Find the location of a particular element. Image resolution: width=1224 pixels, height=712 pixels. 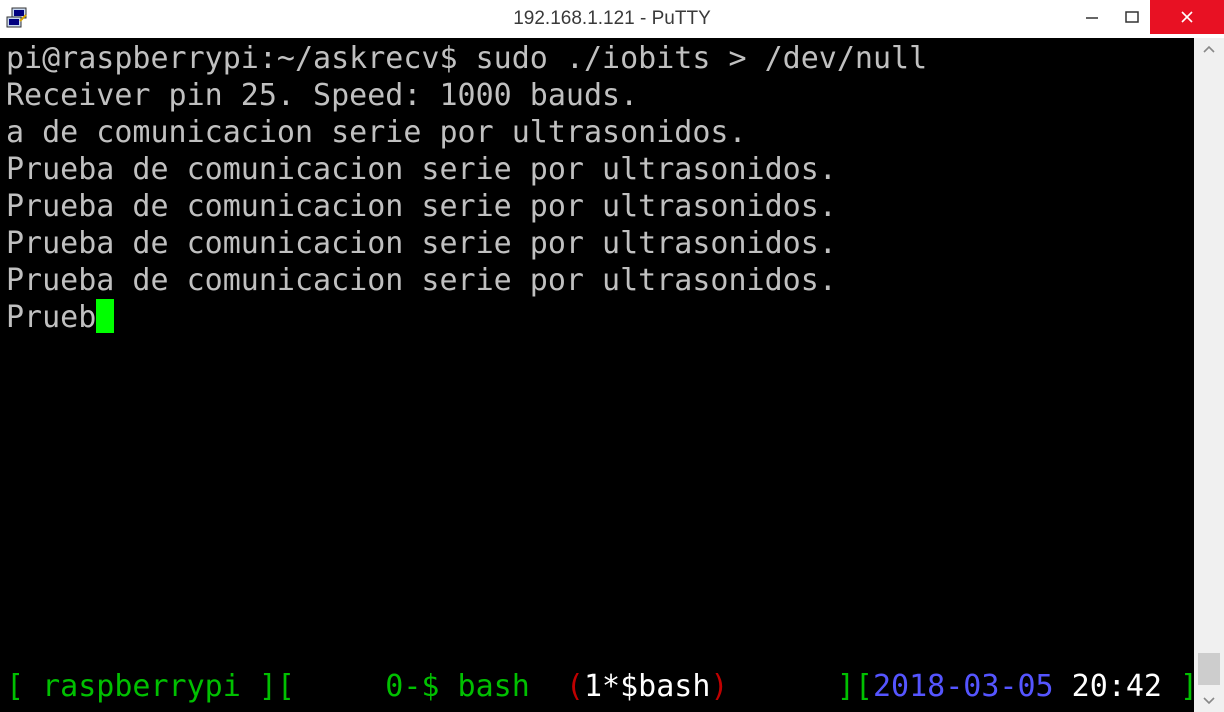

status-time: 20:42 is located at coordinates (1107, 686).